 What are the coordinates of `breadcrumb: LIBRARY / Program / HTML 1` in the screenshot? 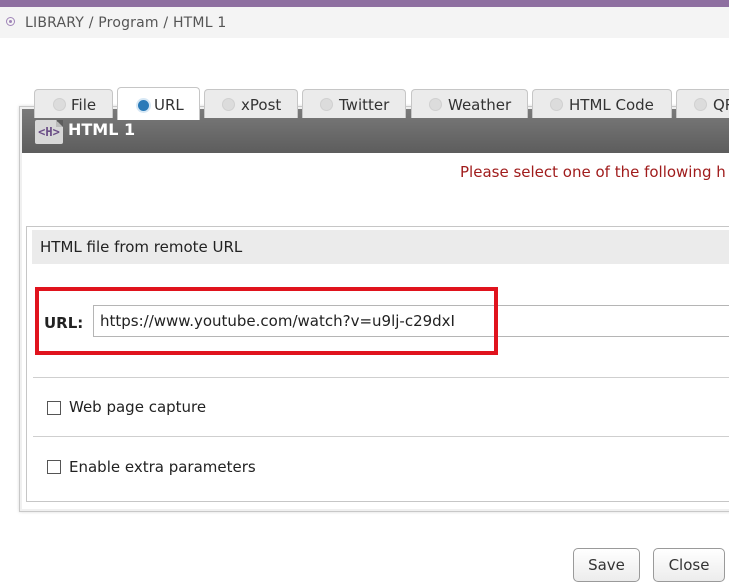 It's located at (125, 23).